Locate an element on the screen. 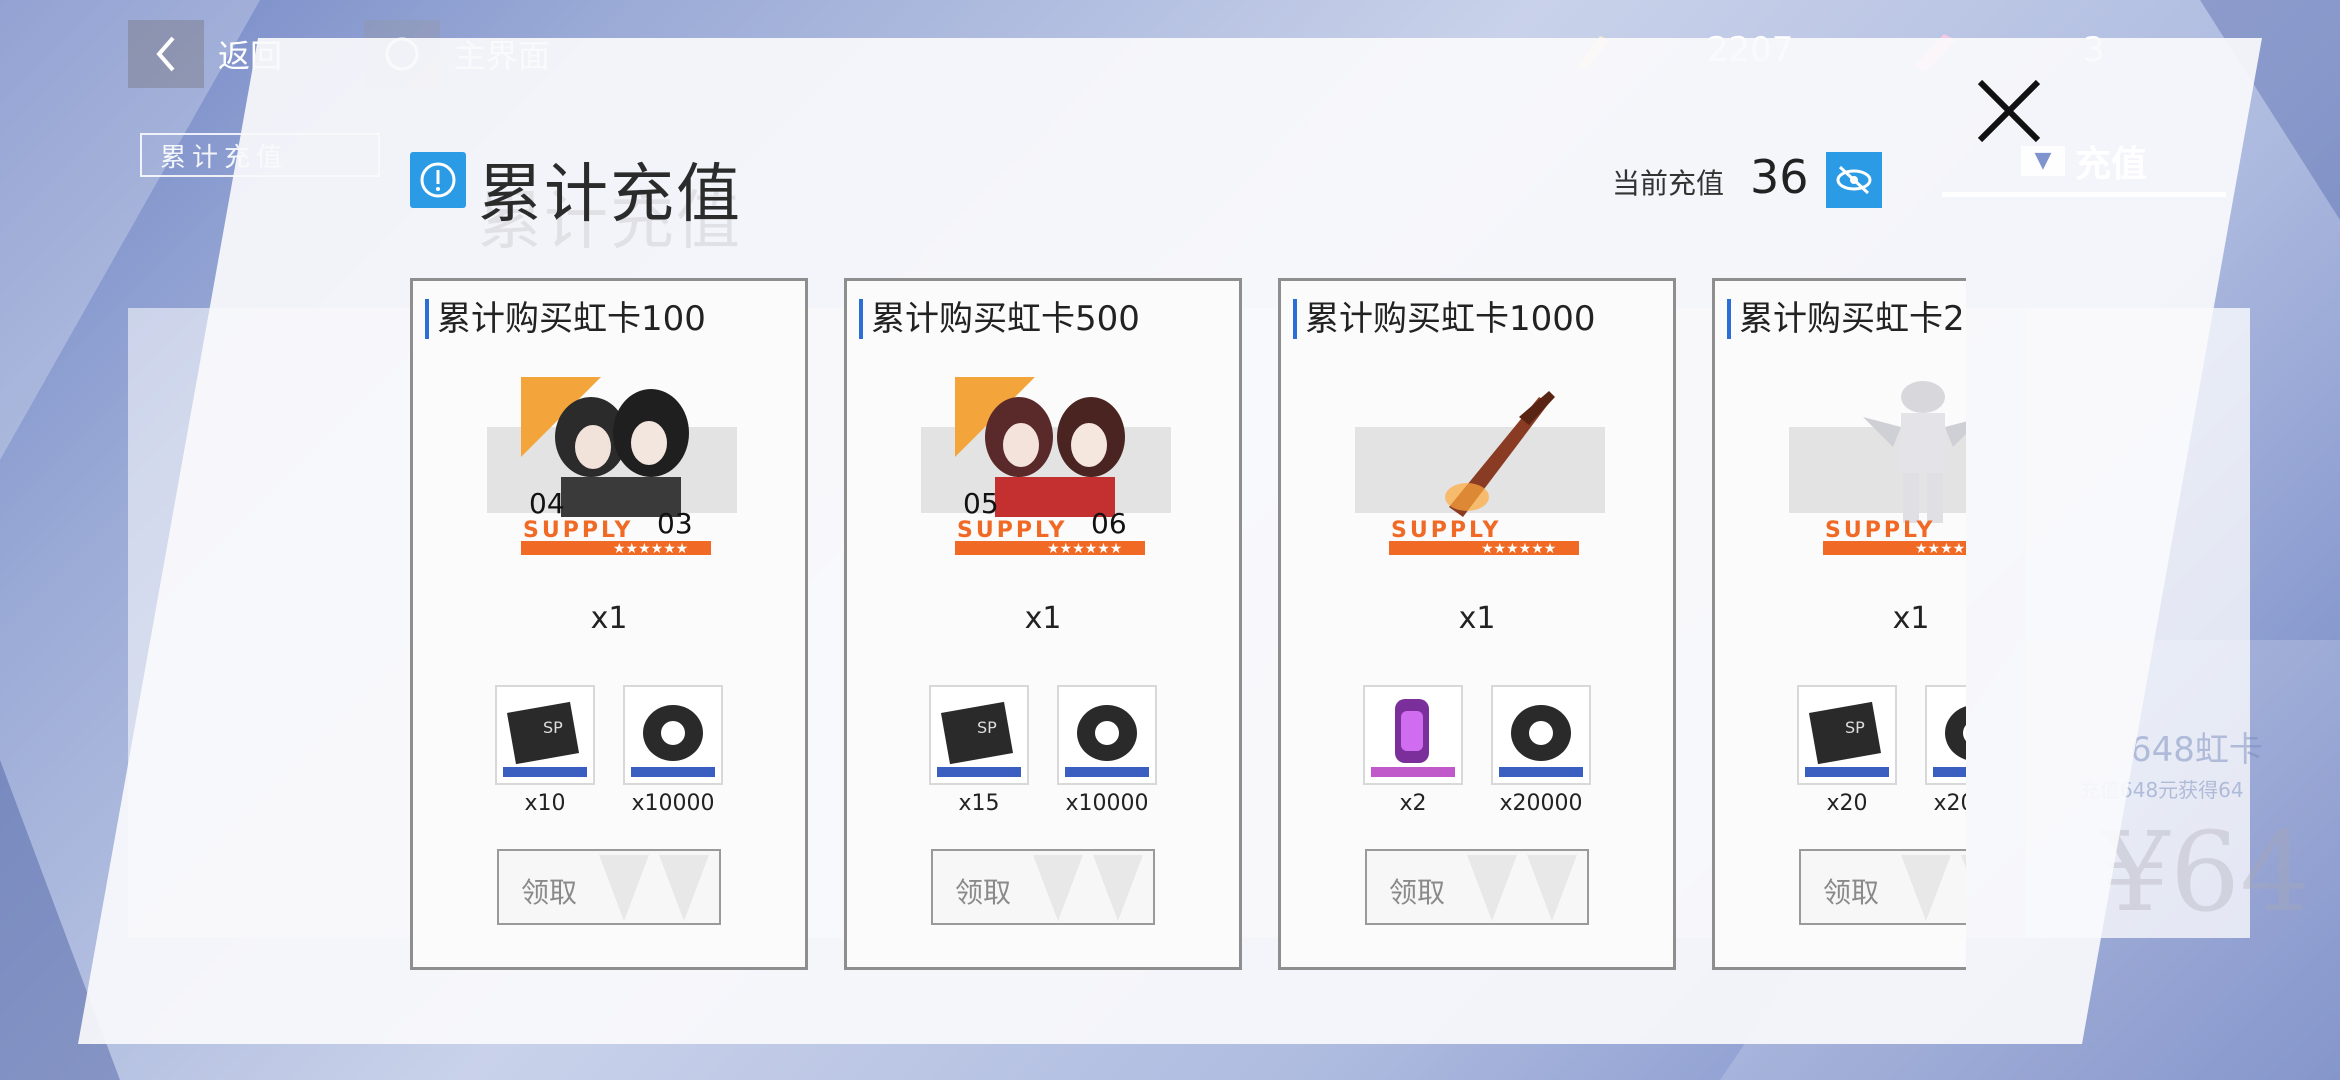 The height and width of the screenshot is (1080, 2340). reward-card: 累计购买虹卡500 05 06 SUPPLY ★★★★★★ x1 SP x15 is located at coordinates (1043, 624).